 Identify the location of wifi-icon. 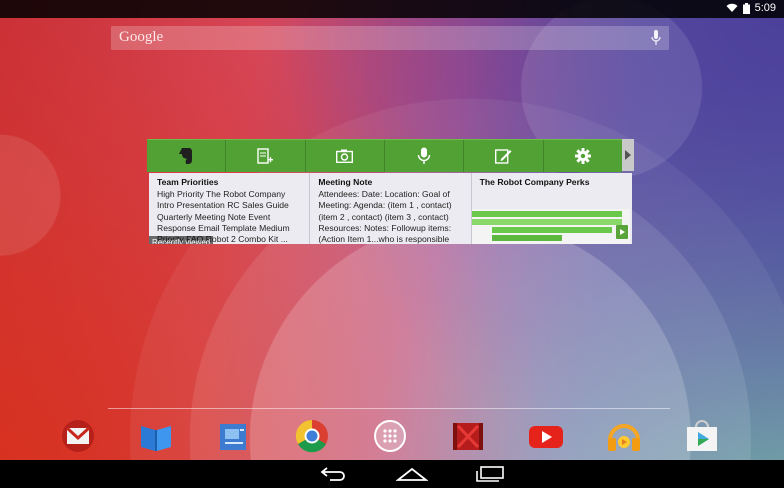
(732, 7).